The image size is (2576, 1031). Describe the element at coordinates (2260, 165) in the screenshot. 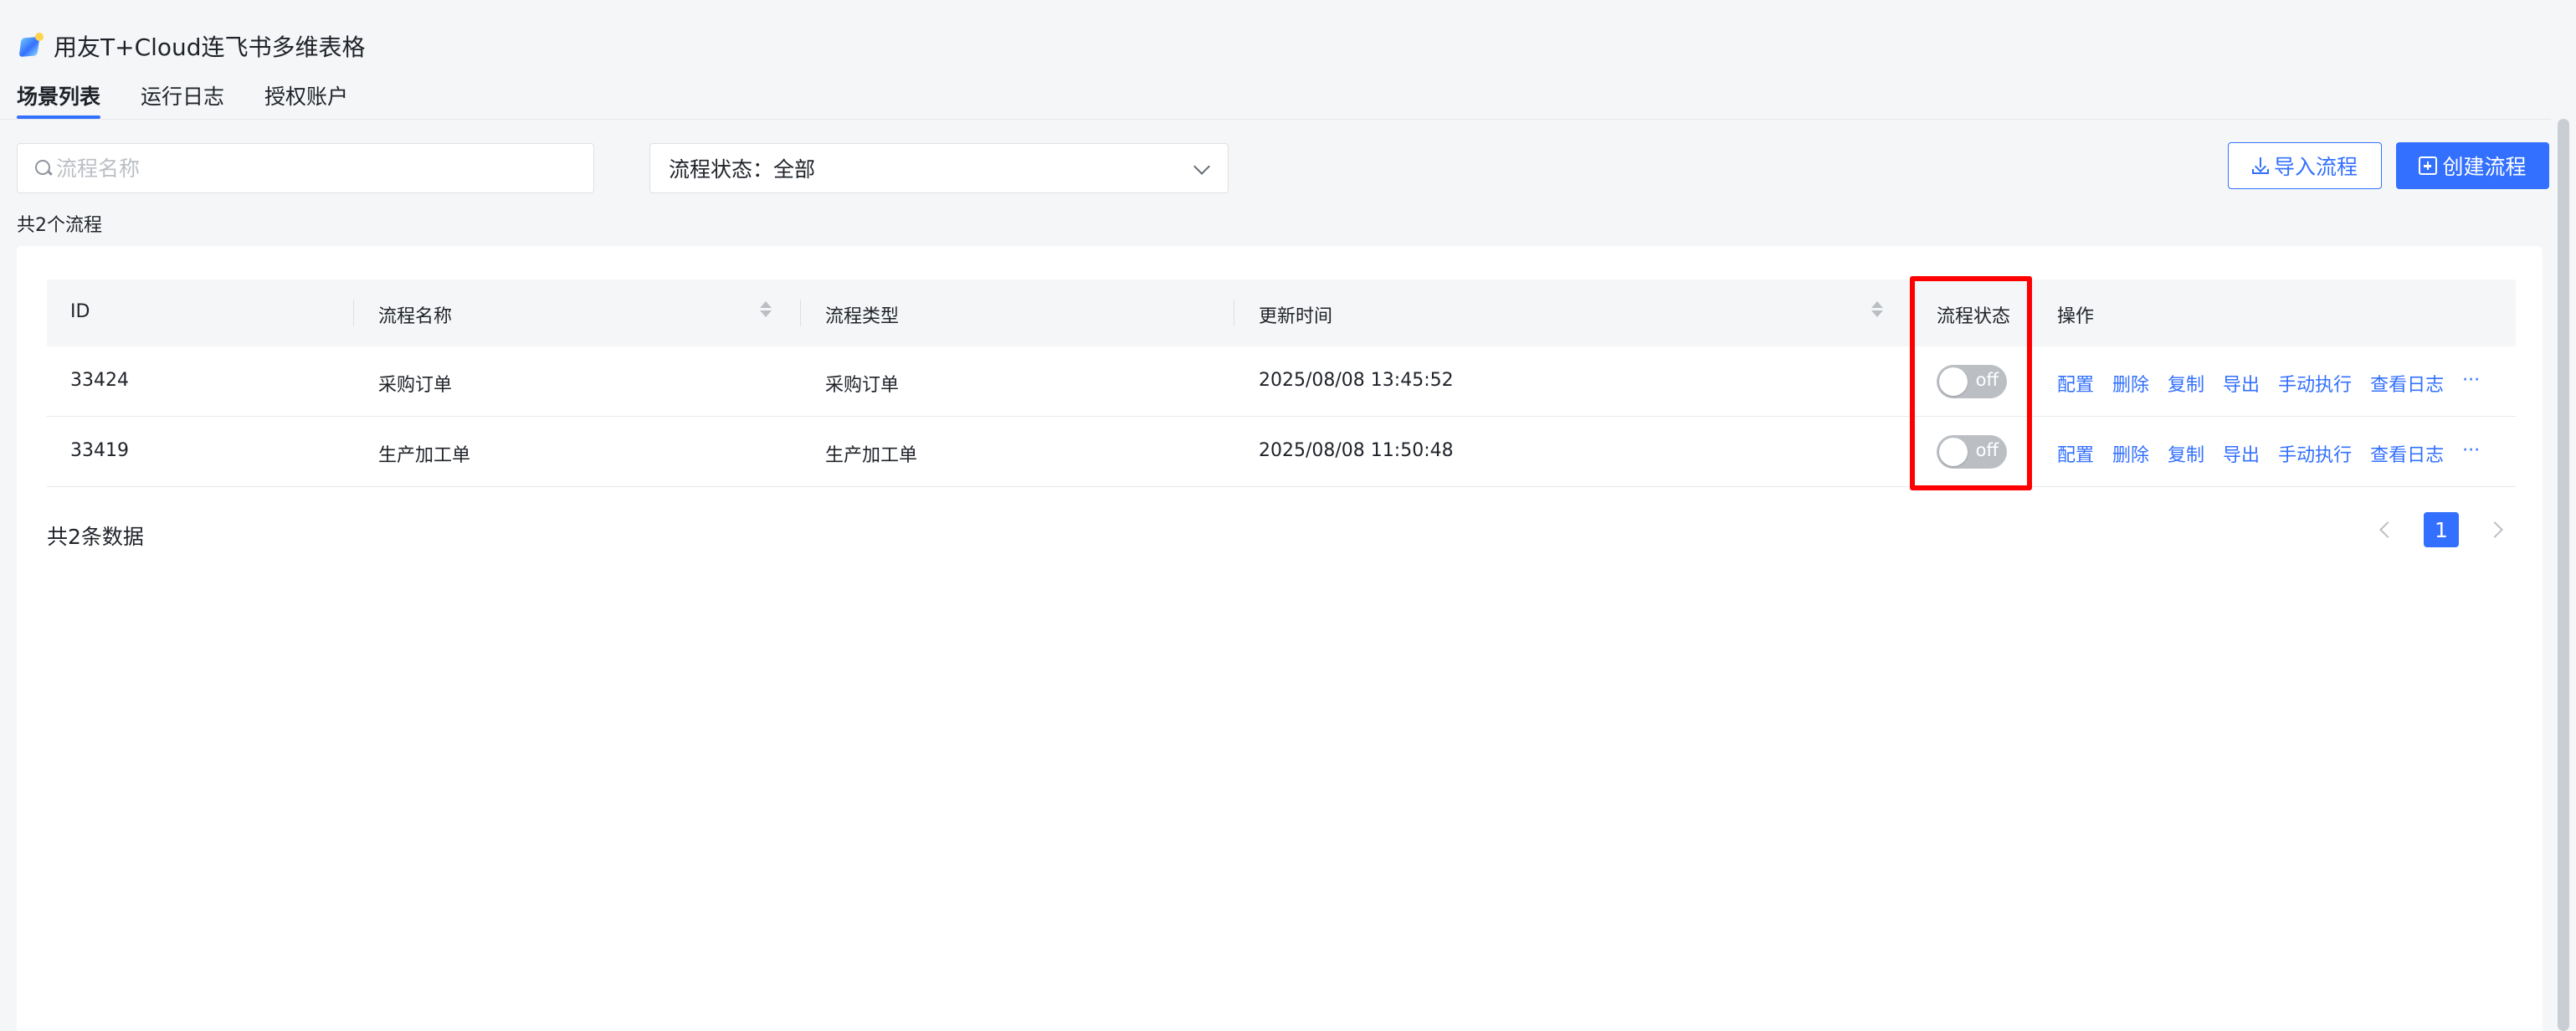

I see `import-icon` at that location.